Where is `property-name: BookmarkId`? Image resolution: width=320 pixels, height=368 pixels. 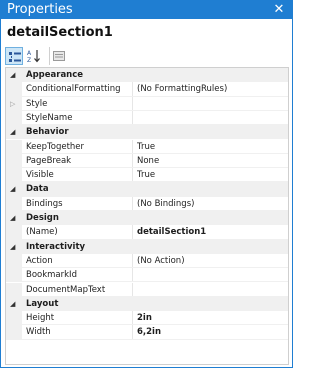
property-name: BookmarkId is located at coordinates (51, 275).